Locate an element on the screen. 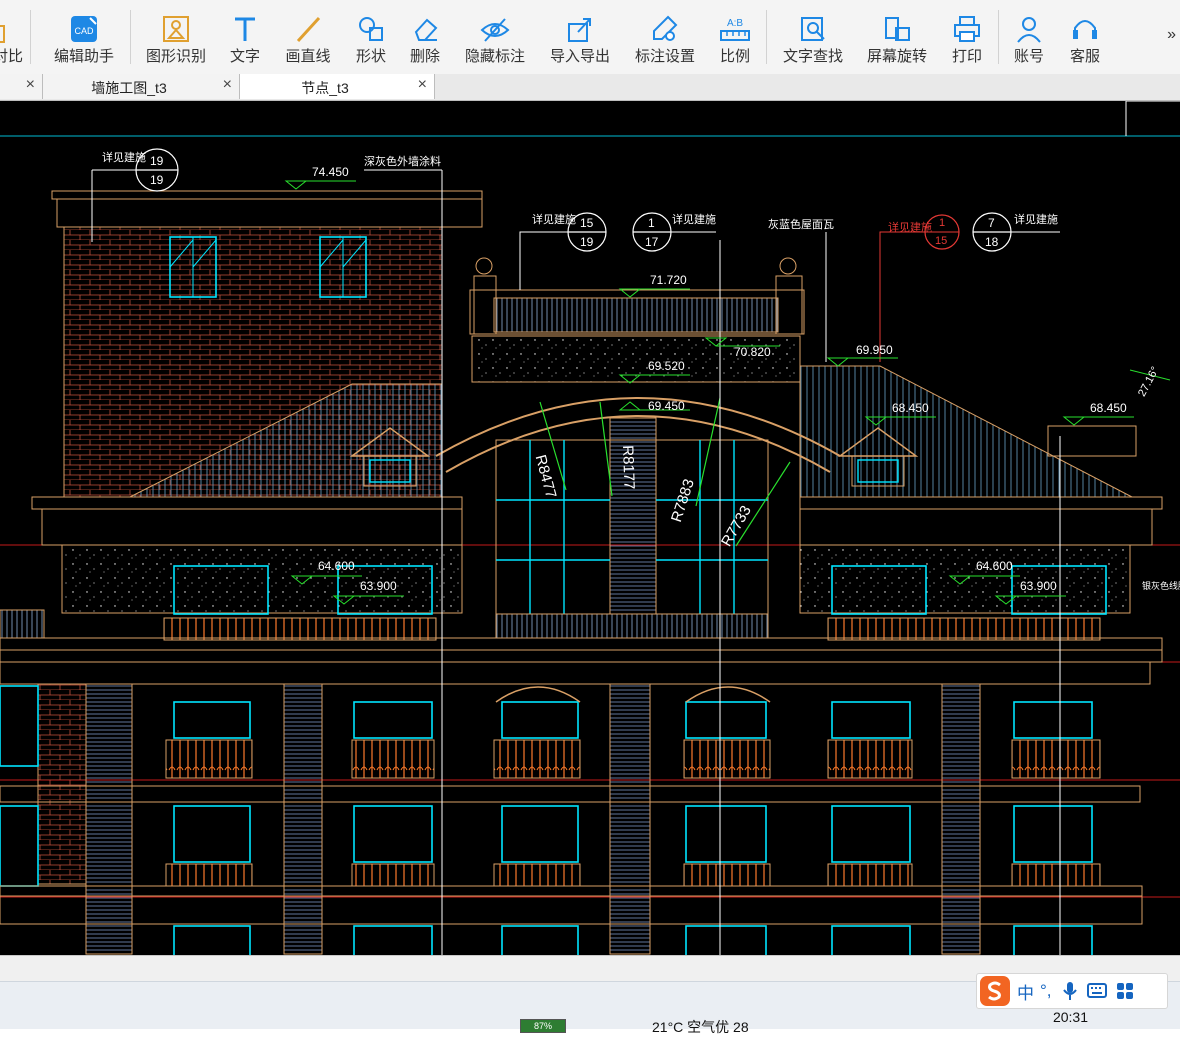 The image size is (1180, 1037). battery-indicator: 87% is located at coordinates (543, 1026).